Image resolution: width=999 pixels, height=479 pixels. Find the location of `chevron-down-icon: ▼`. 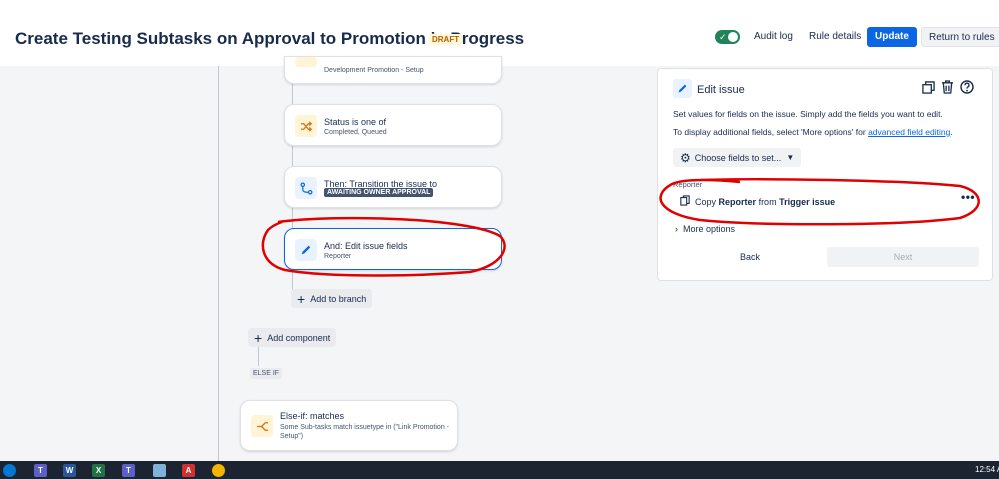

chevron-down-icon: ▼ is located at coordinates (790, 157).